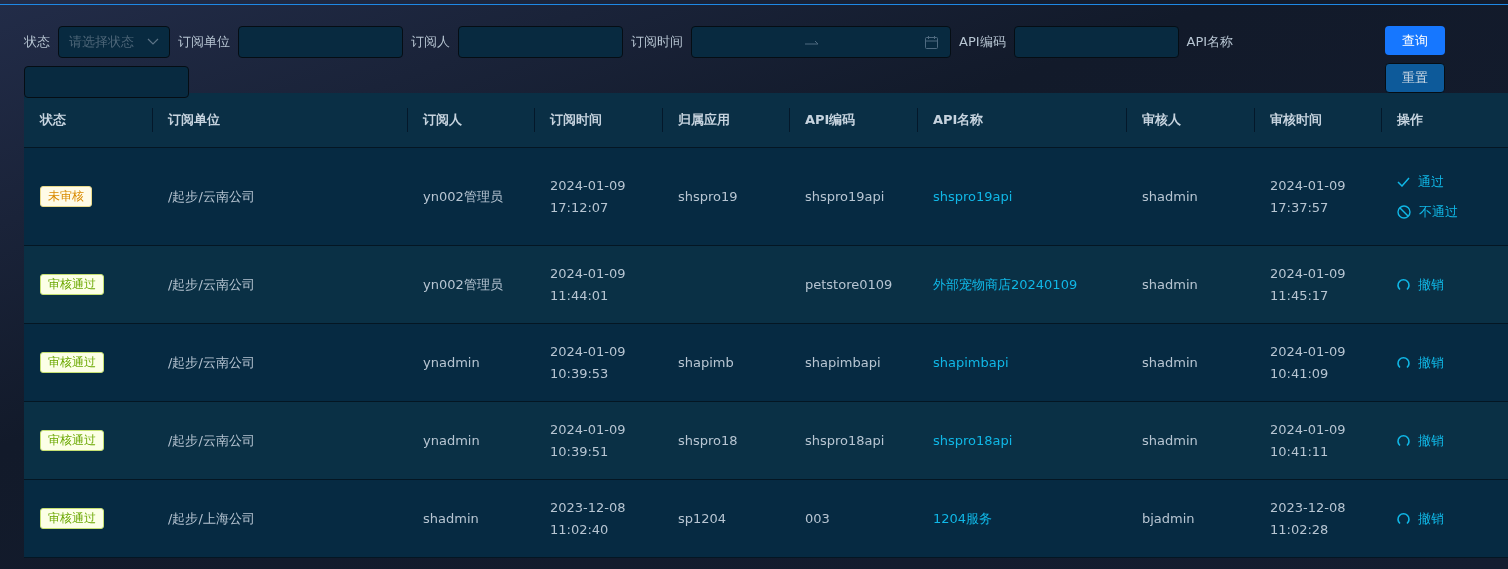 This screenshot has width=1508, height=569. I want to click on table-cell-text: 10:41:11, so click(1300, 451).